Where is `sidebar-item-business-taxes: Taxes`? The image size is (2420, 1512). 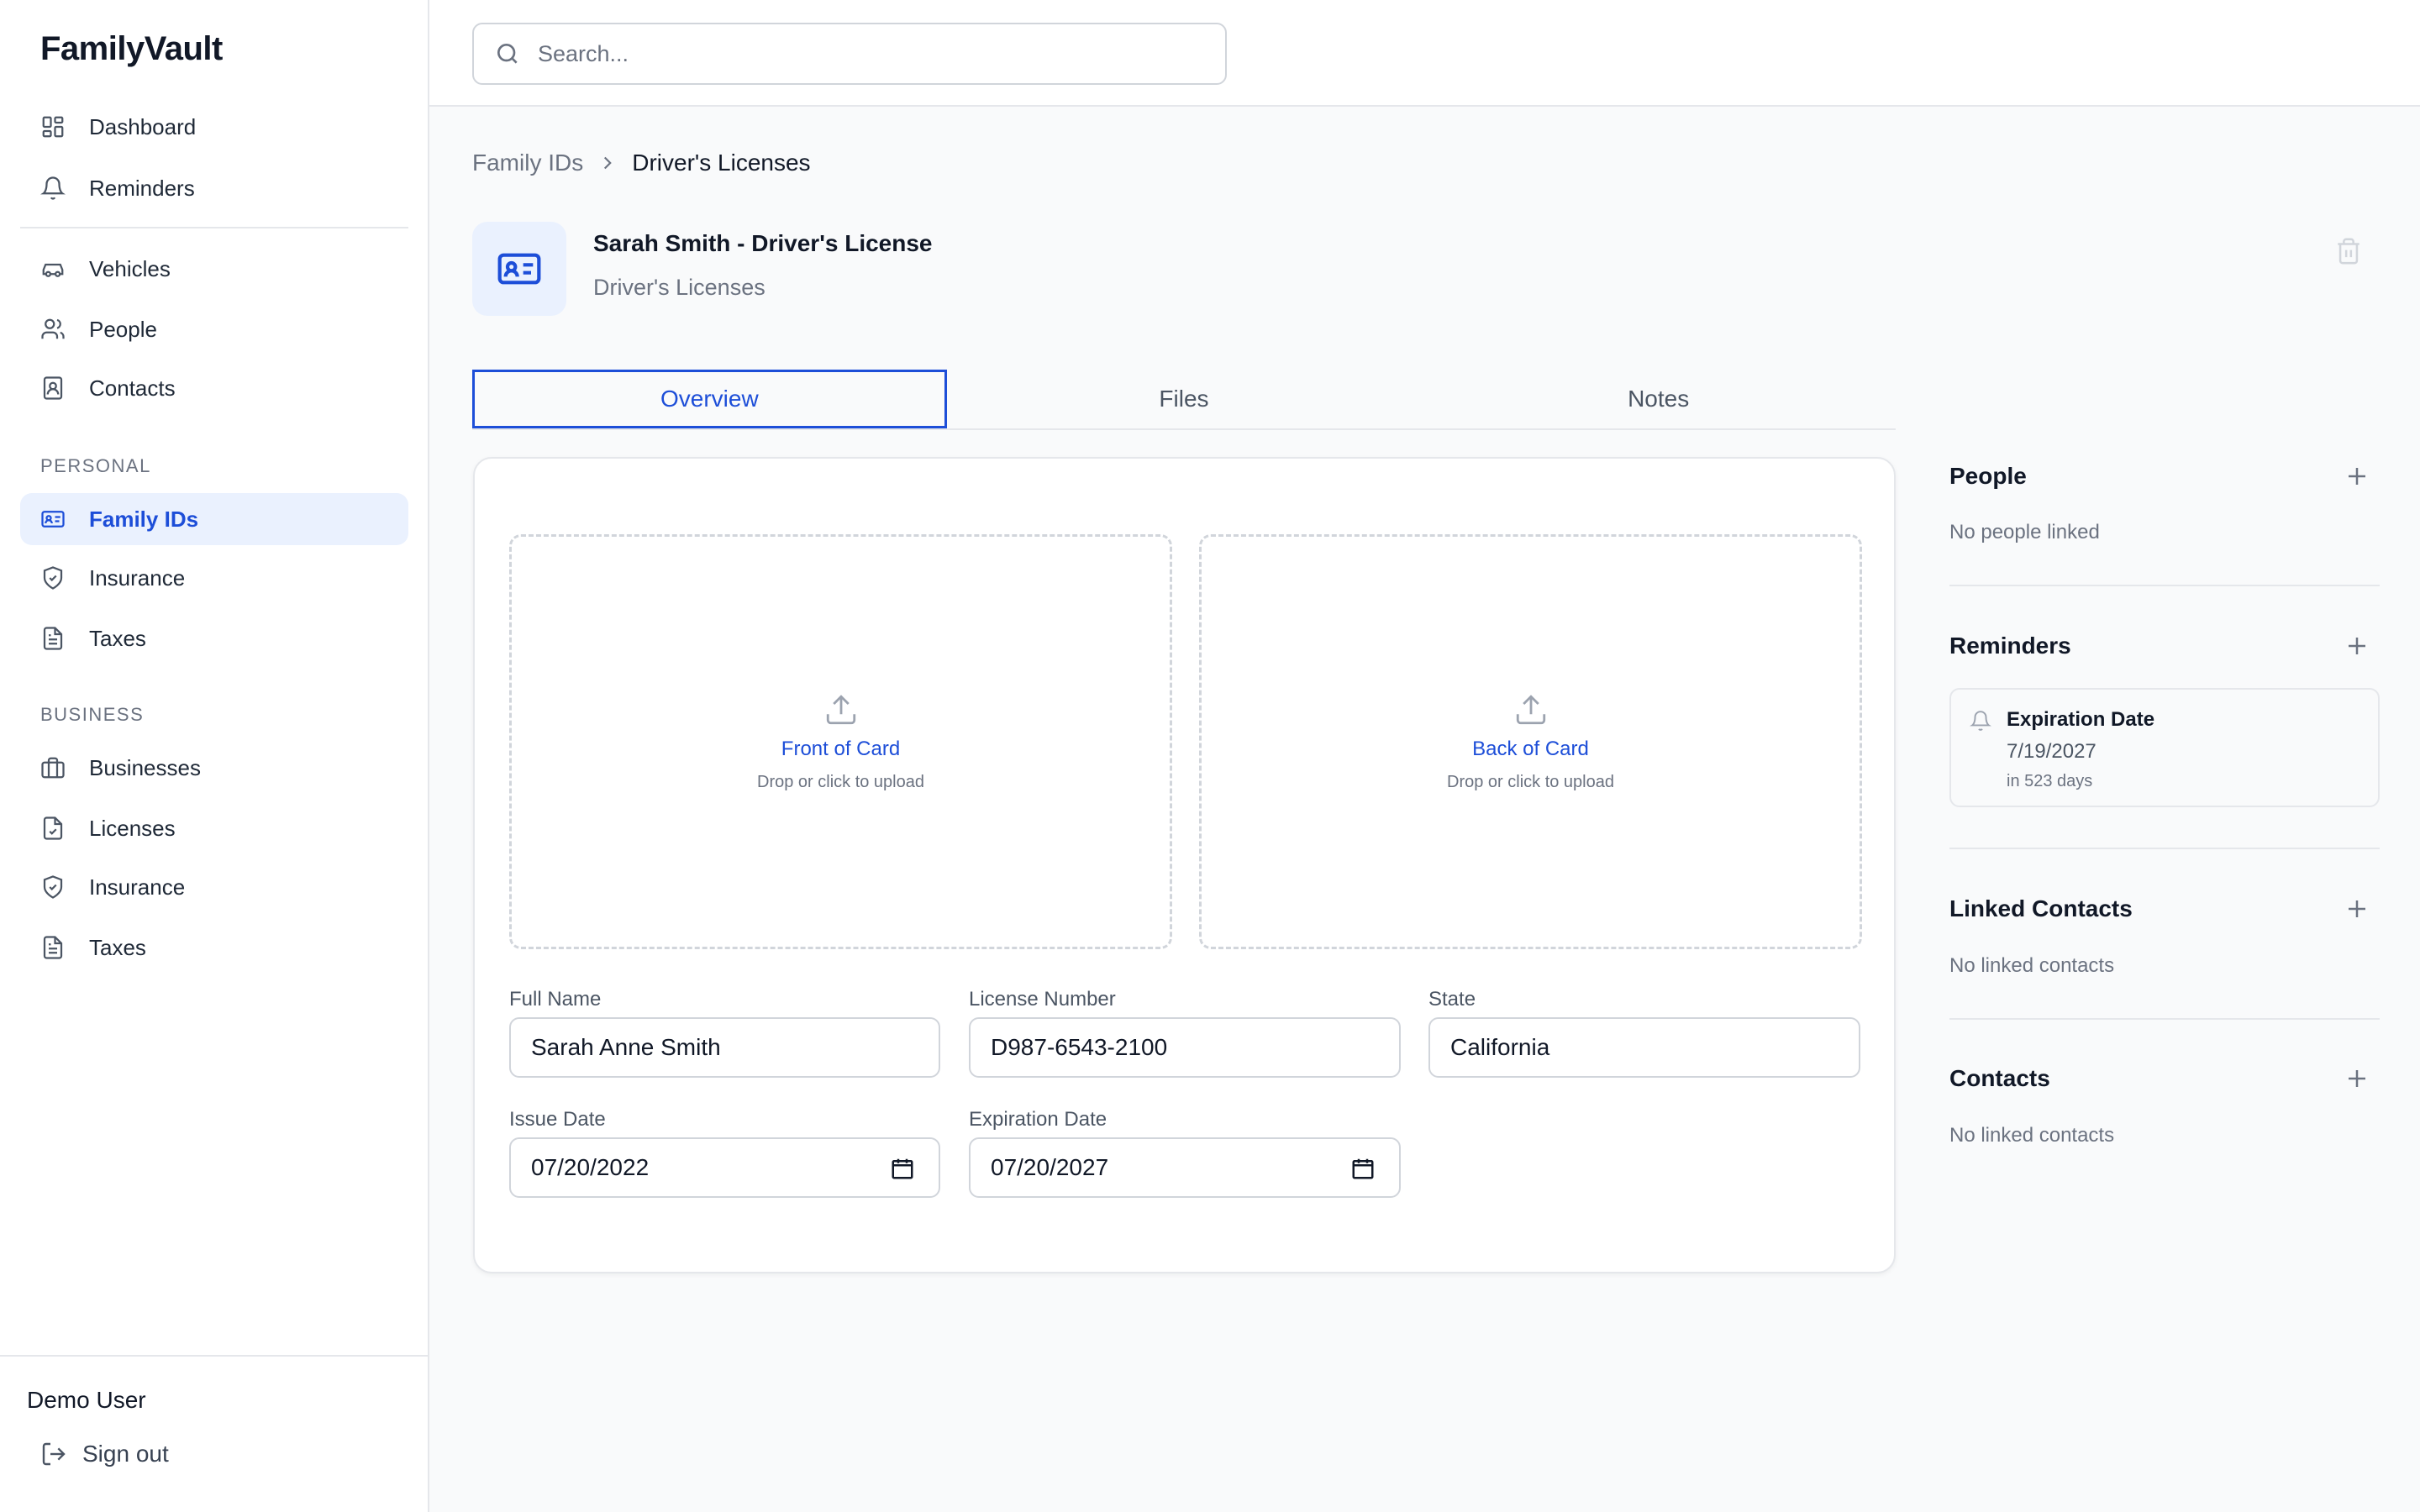
sidebar-item-business-taxes: Taxes is located at coordinates (214, 947).